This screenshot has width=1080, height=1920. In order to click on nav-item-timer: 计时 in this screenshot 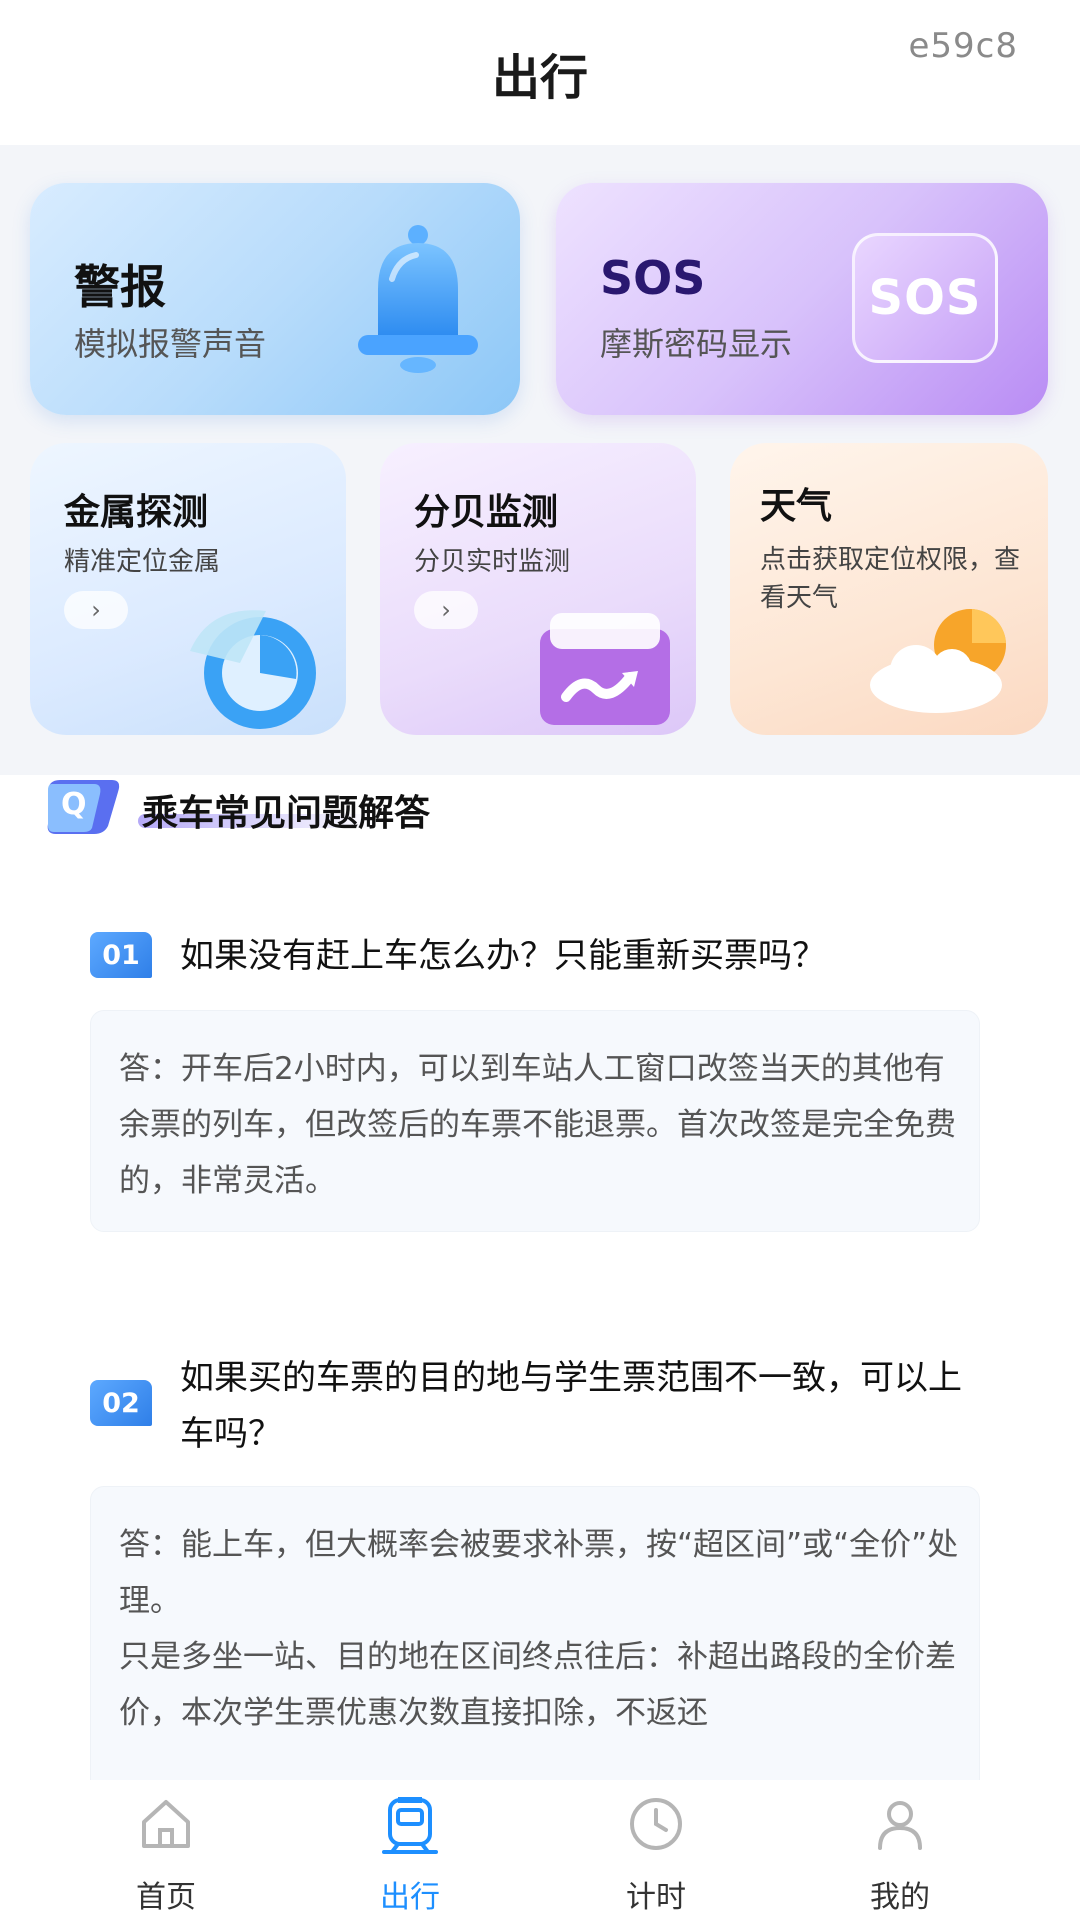, I will do `click(656, 1850)`.